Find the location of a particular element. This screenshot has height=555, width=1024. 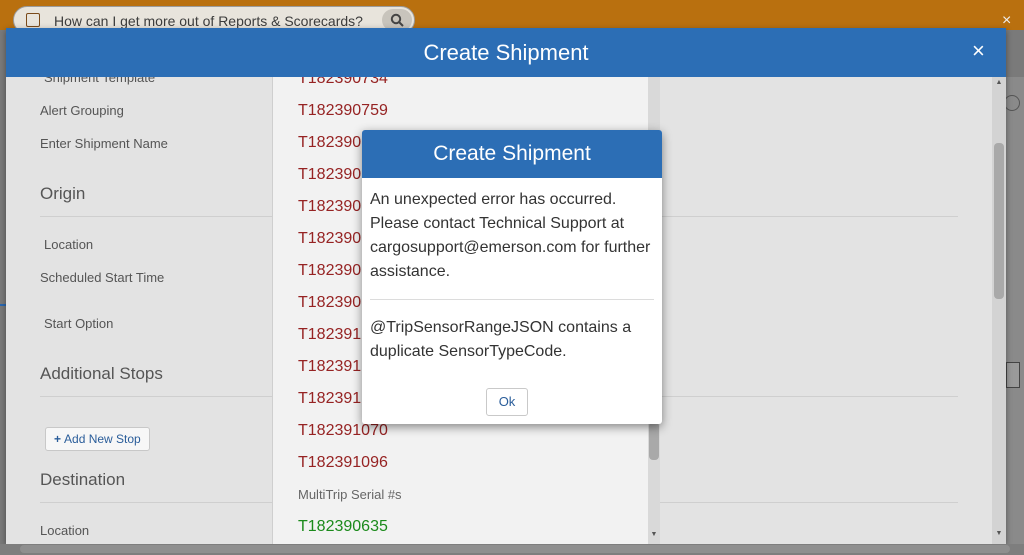

label-origin-location: Location is located at coordinates (69, 244).